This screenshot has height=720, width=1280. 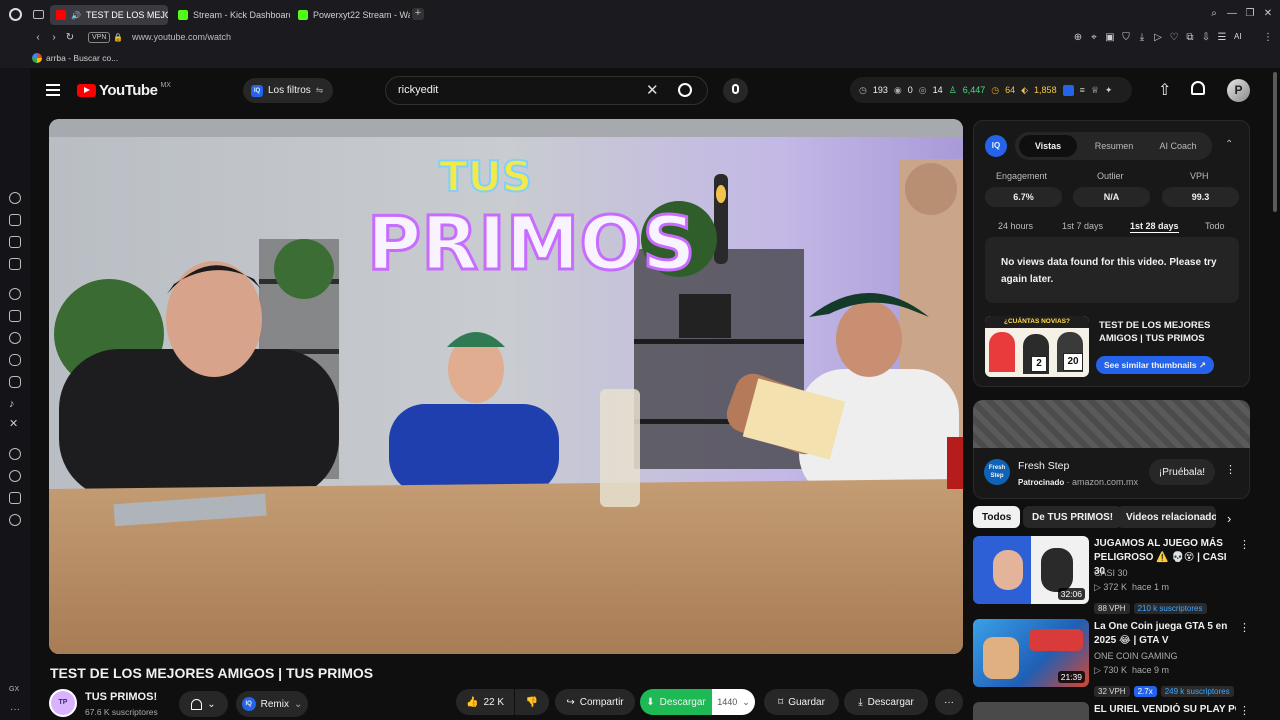 I want to click on twitch-icon, so click(x=15, y=316).